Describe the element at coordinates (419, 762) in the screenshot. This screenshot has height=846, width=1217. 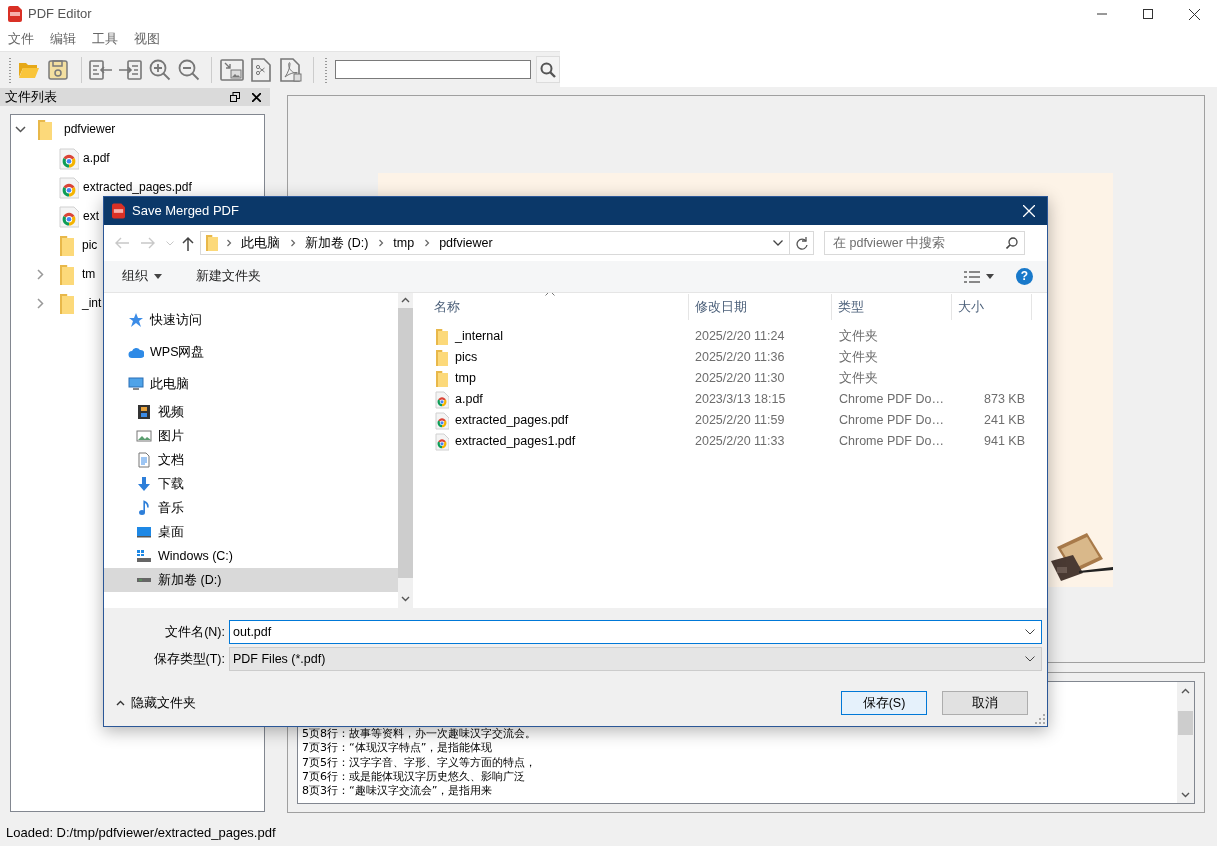
I see `output-line: 7页5行：汉字字音、字形、字义等方面的特点，` at that location.